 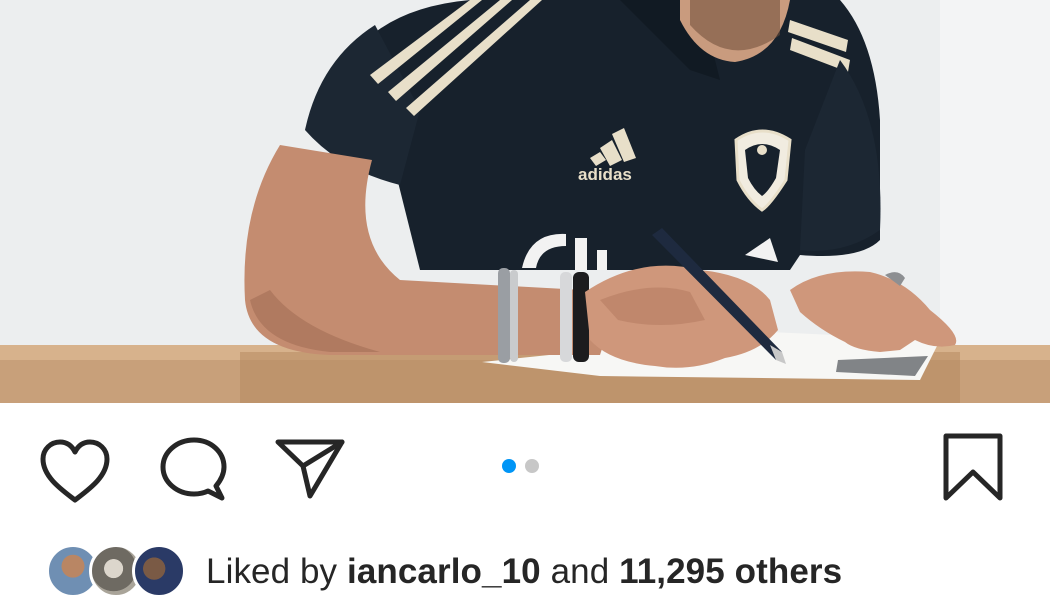 What do you see at coordinates (580, 571) in the screenshot?
I see `likes-conjunction: and` at bounding box center [580, 571].